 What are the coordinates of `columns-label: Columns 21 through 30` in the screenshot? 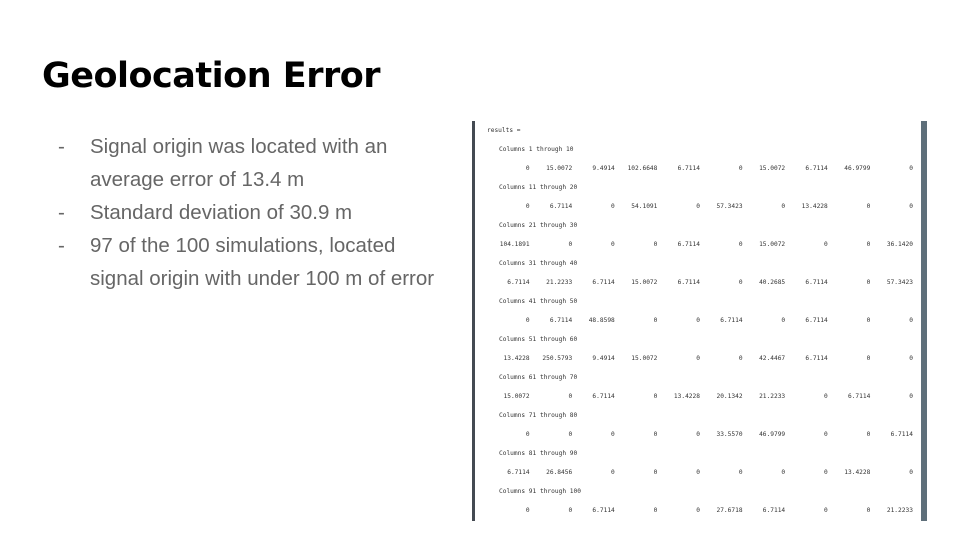 It's located at (538, 225).